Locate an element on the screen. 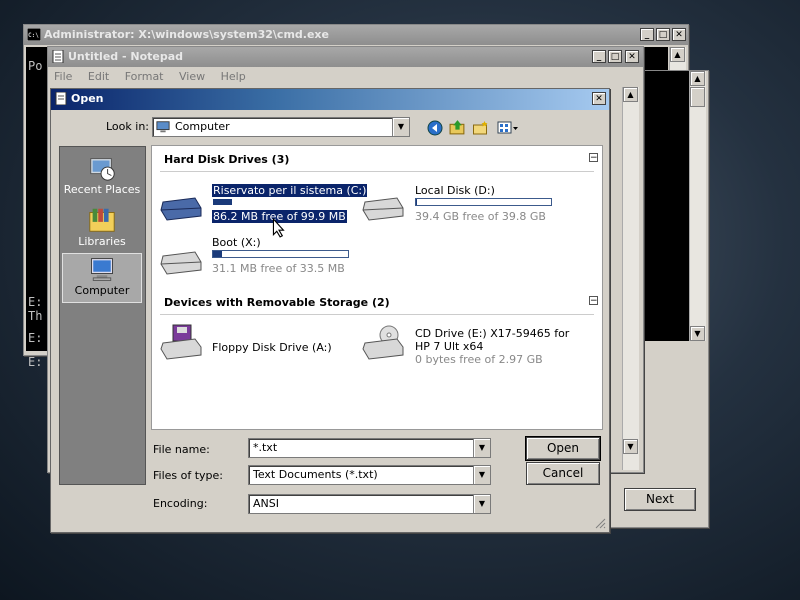 Image resolution: width=800 pixels, height=600 pixels. notepad-titlebar: Untitled - Notepad is located at coordinates (345, 57).